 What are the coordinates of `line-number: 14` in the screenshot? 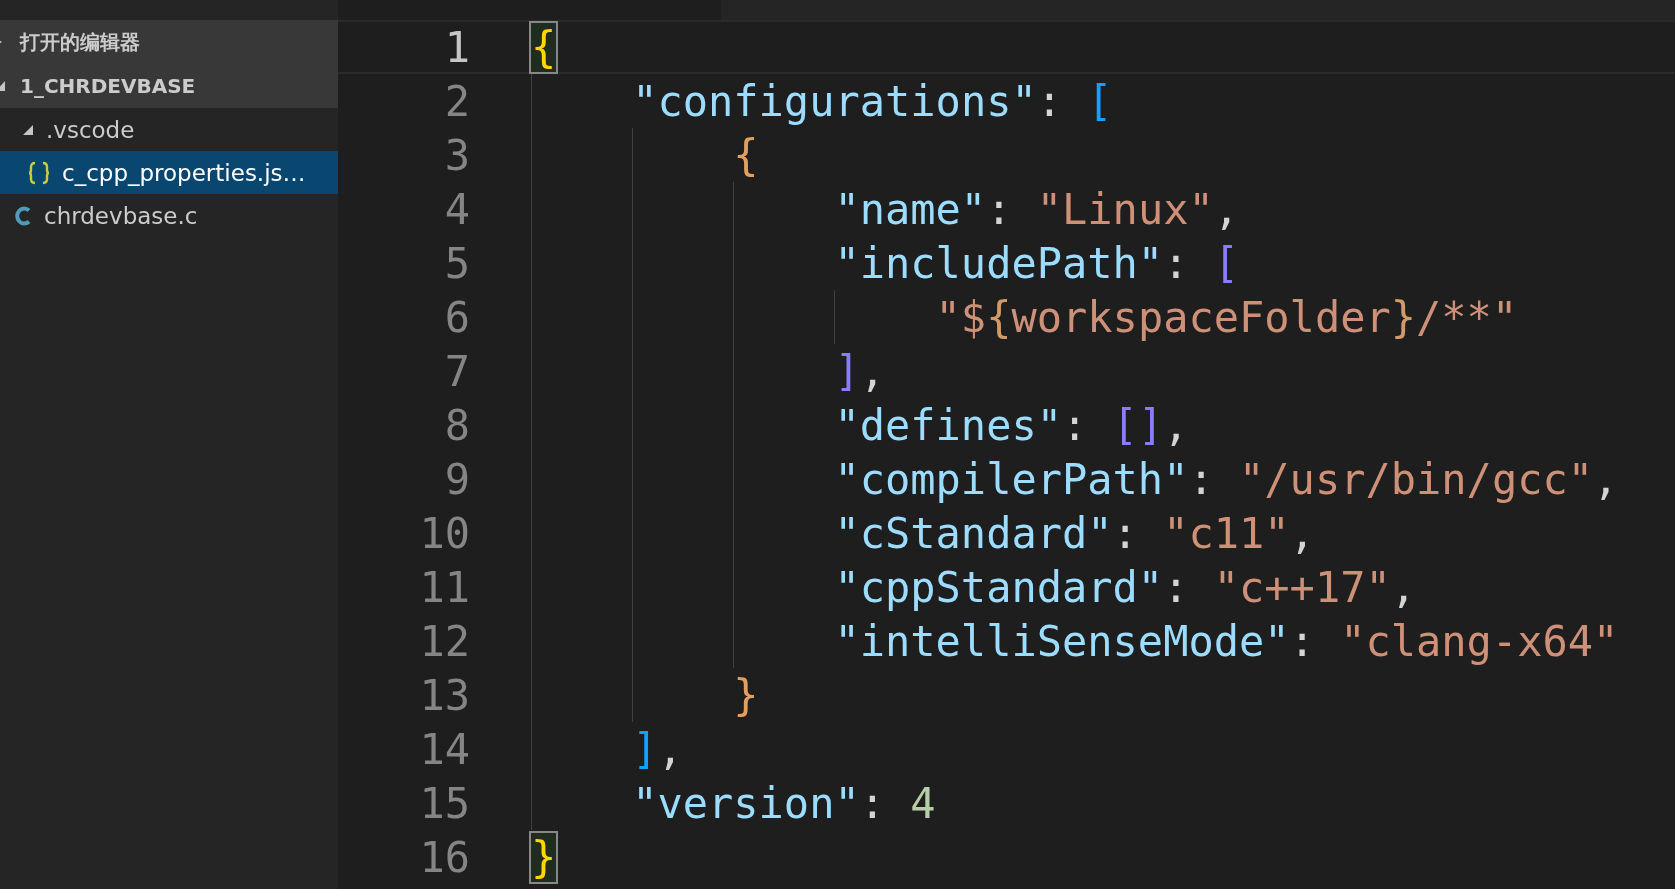 It's located at (444, 749).